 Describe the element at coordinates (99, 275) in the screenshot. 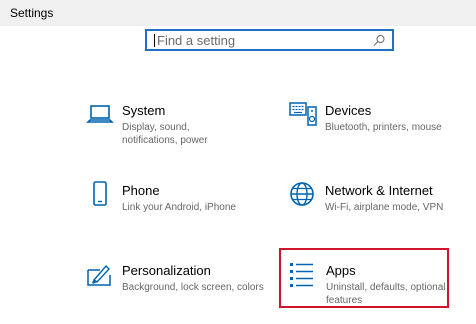

I see `paint-tablet-icon` at that location.